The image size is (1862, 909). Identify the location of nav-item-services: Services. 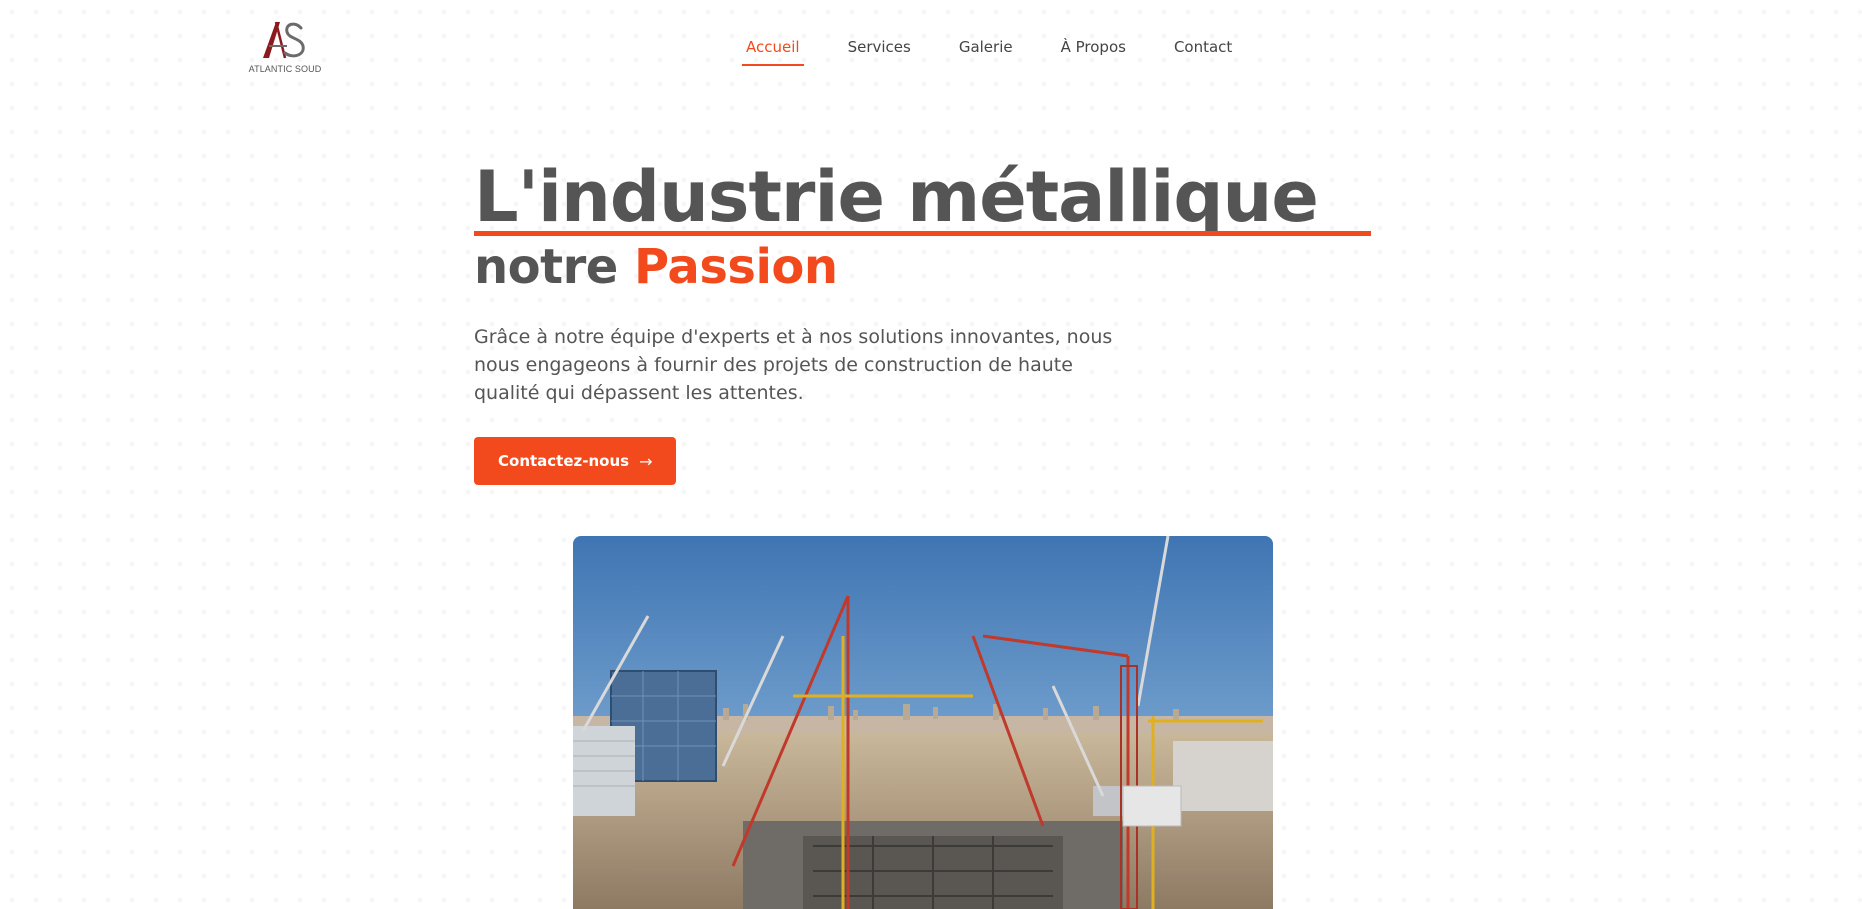
(879, 51).